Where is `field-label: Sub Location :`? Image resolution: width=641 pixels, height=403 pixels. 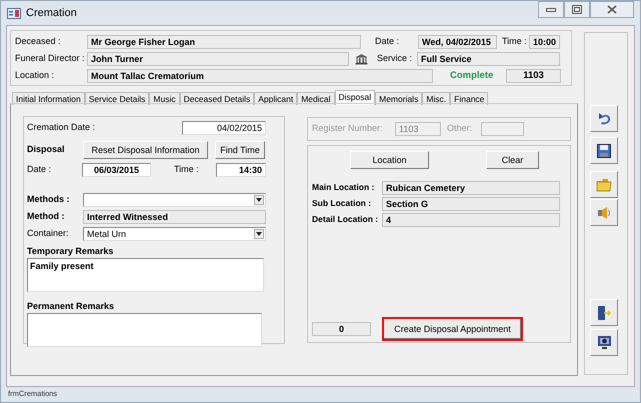 field-label: Sub Location : is located at coordinates (342, 203).